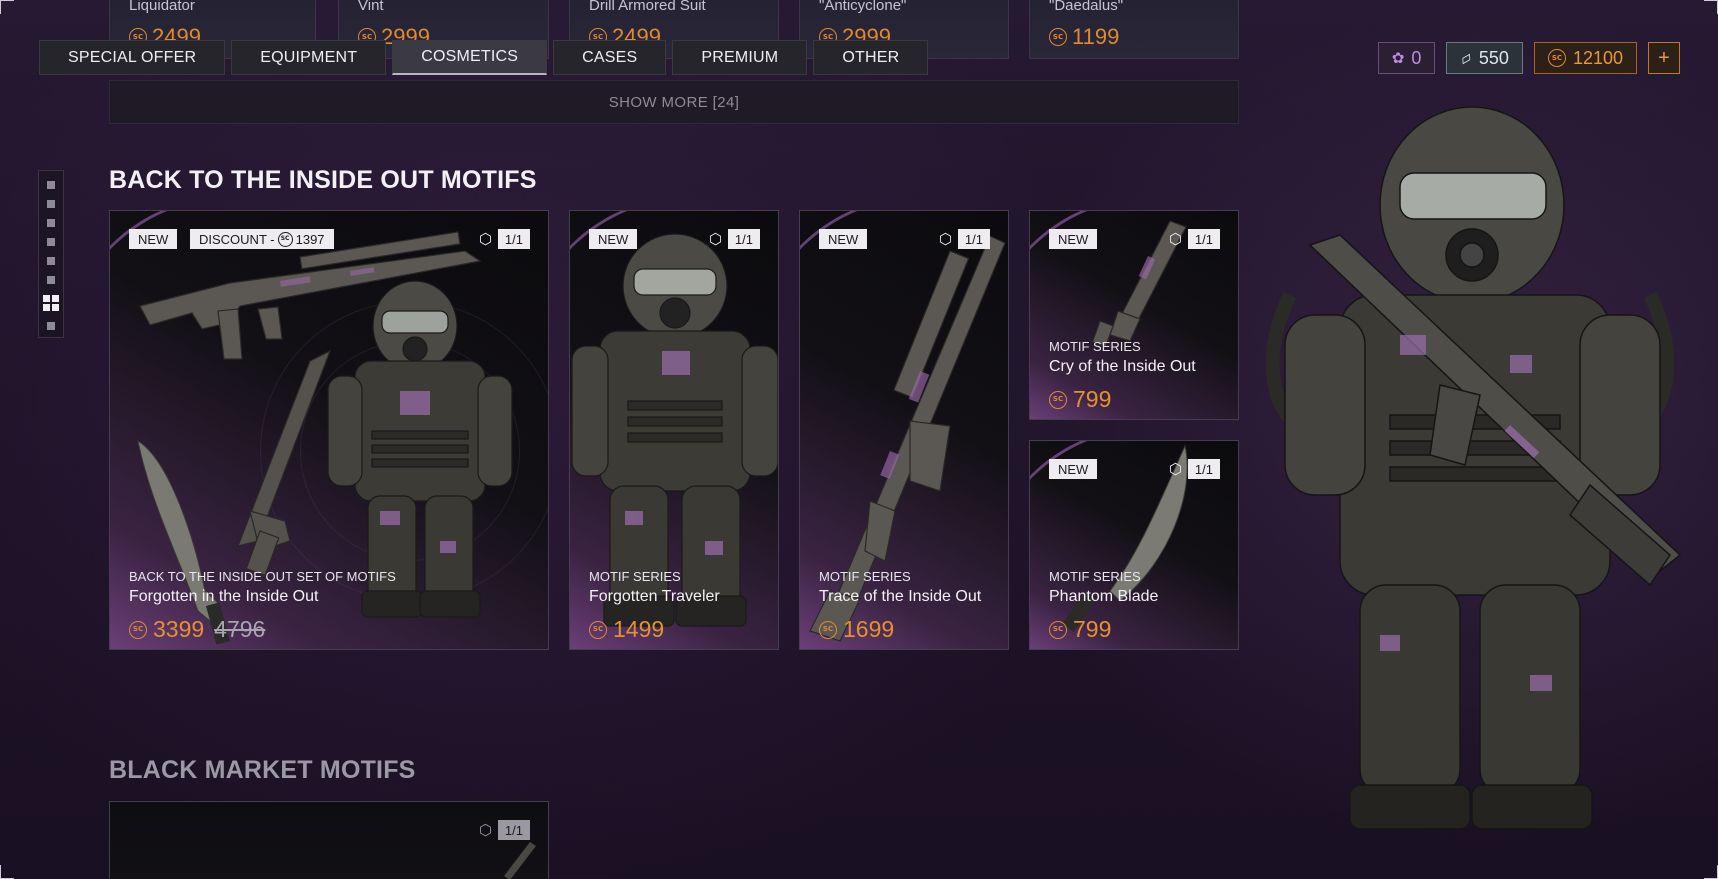 Image resolution: width=1718 pixels, height=879 pixels. I want to click on item-name: "Daedalus", so click(1086, 7).